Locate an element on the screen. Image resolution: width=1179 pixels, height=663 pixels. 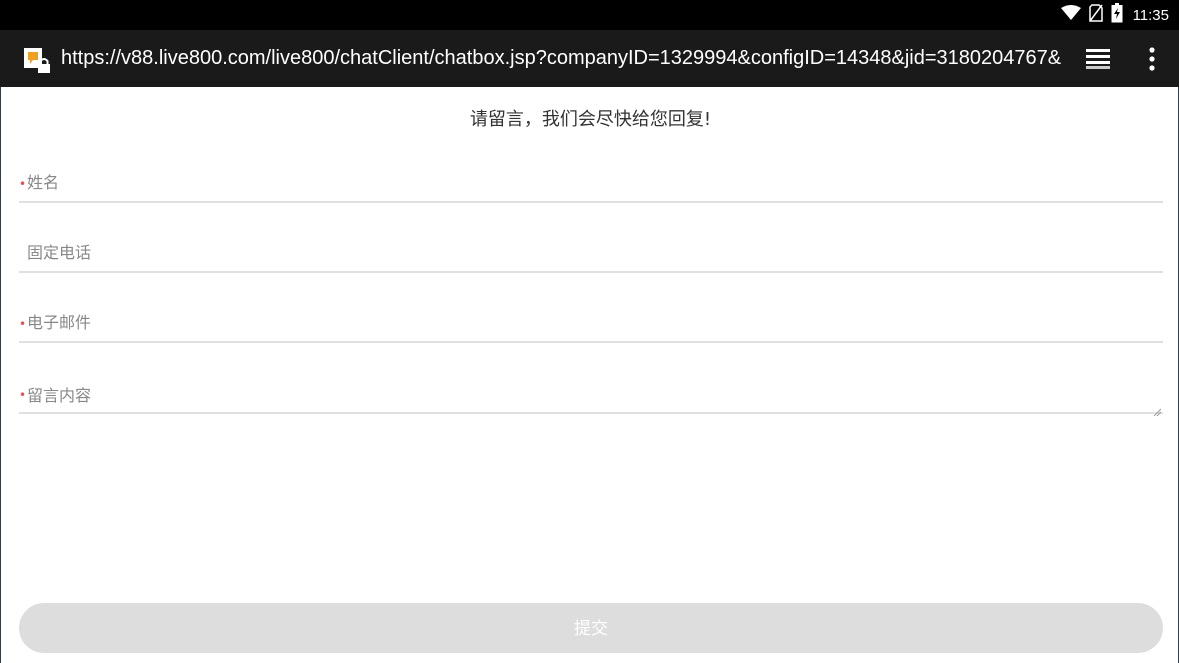
name-input is located at coordinates (592, 182).